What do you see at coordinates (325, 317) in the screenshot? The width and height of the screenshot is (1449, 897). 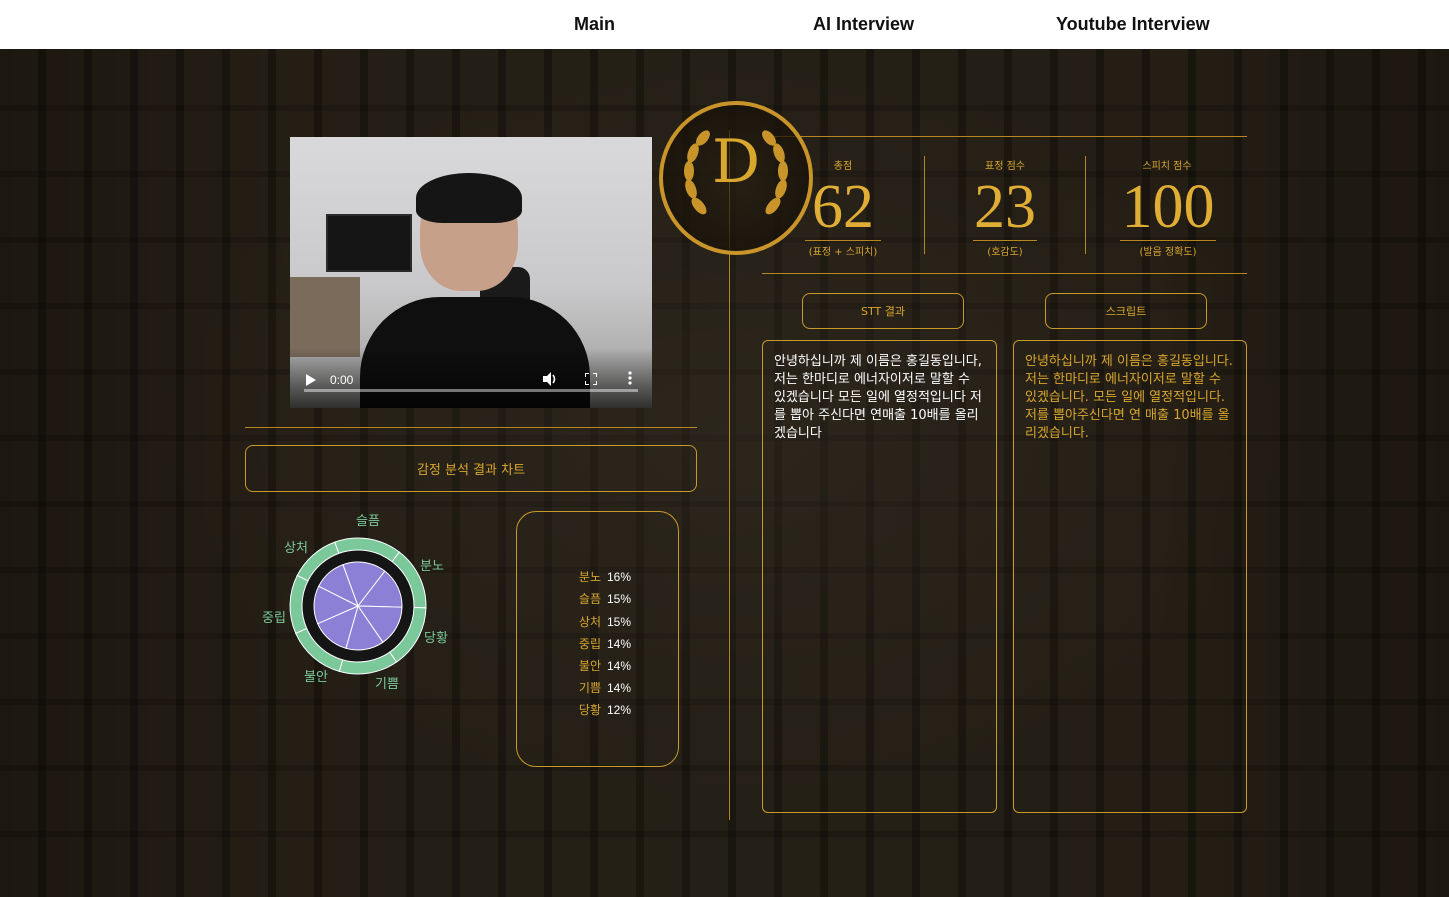 I see `video-shelf` at bounding box center [325, 317].